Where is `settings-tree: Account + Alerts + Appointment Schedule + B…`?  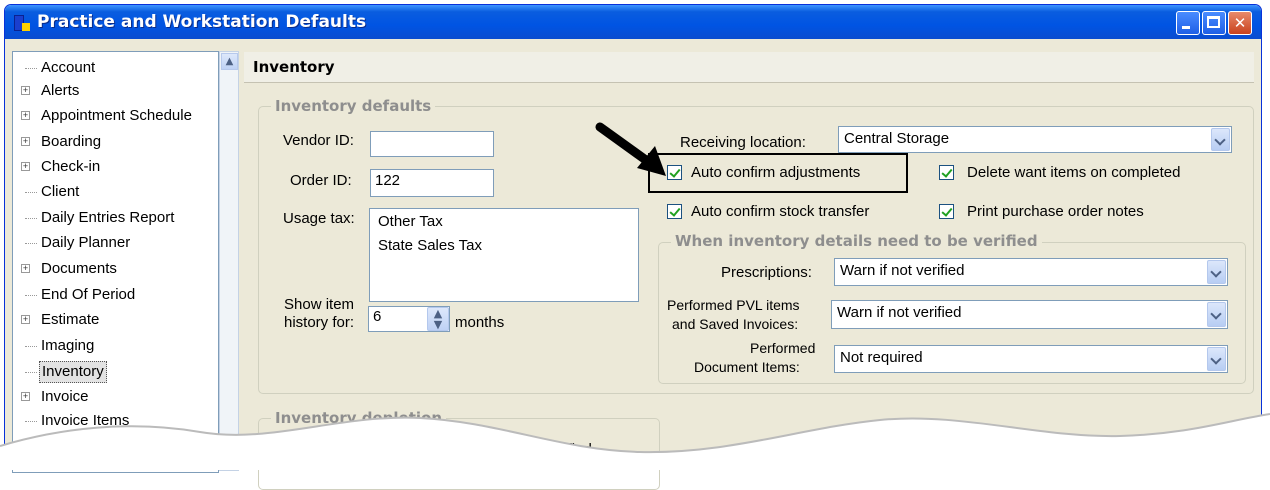 settings-tree: Account + Alerts + Appointment Schedule + B… is located at coordinates (115, 262).